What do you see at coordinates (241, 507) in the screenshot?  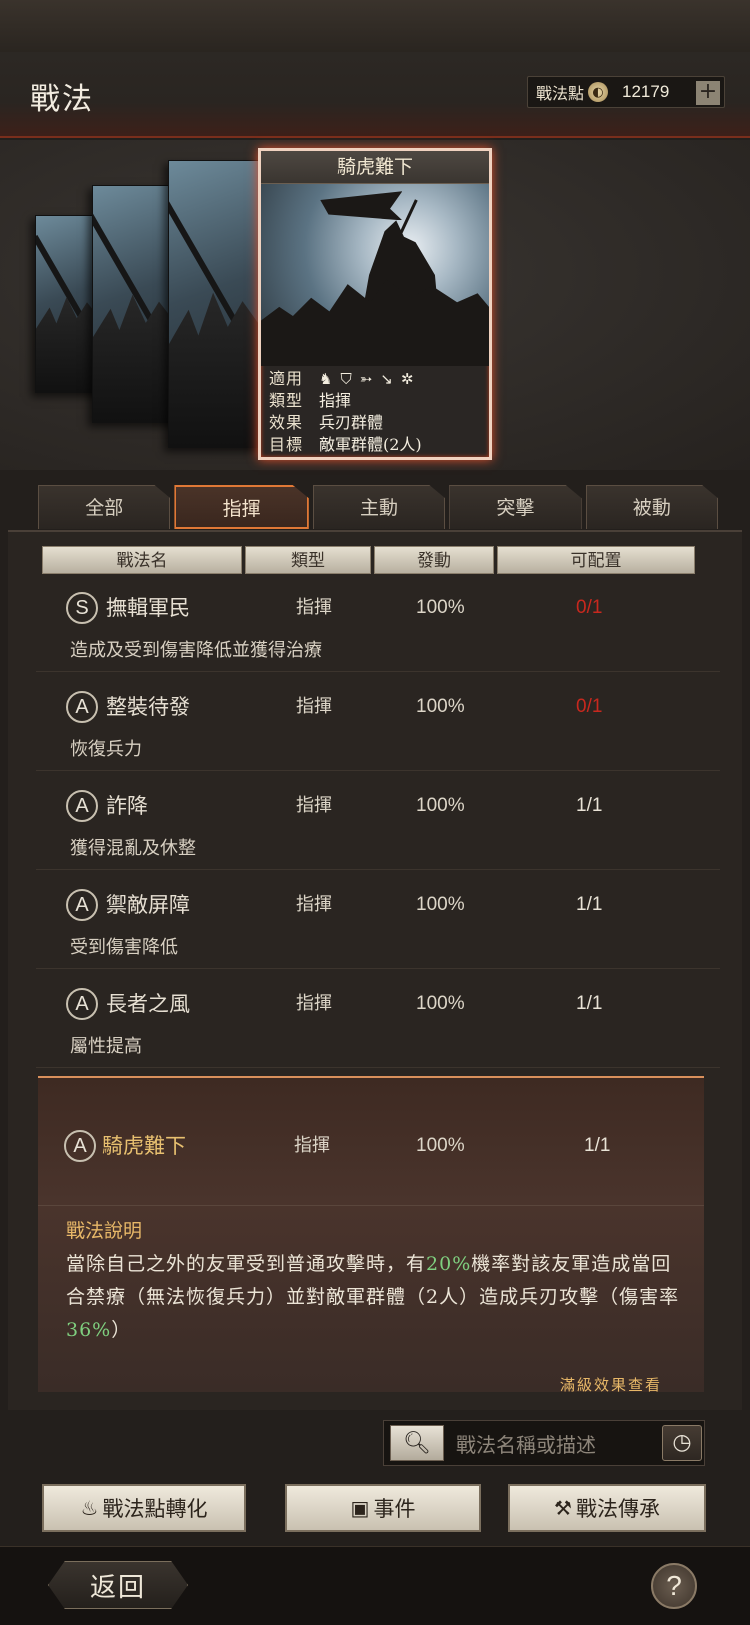 I see `tab-command: 指揮` at bounding box center [241, 507].